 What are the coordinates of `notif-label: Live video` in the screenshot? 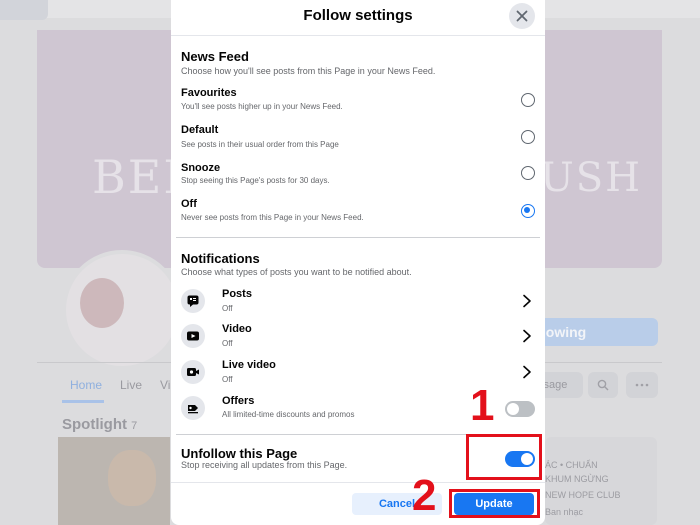 It's located at (249, 365).